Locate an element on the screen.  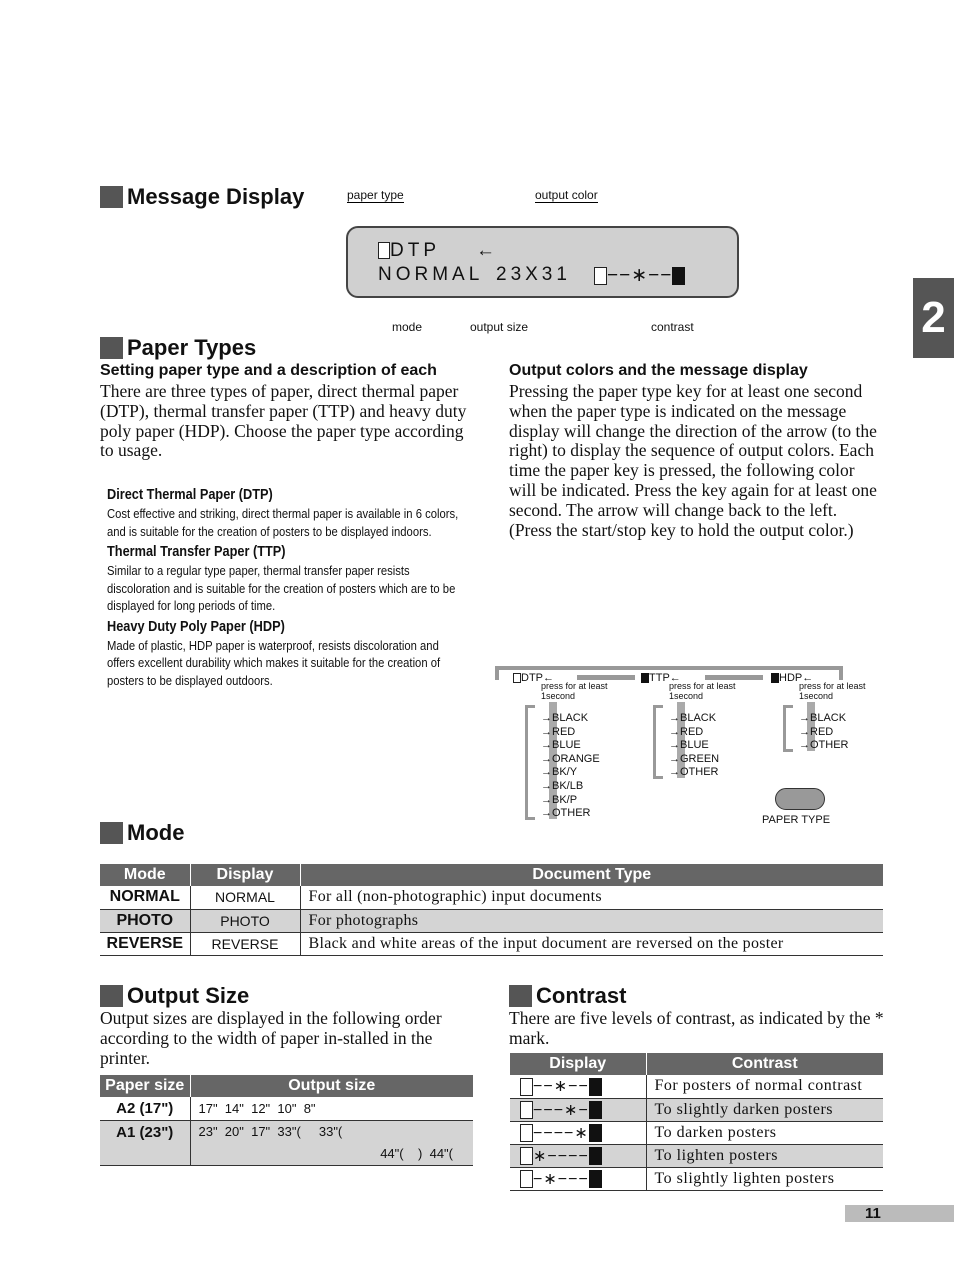
table-row: PHOTO PHOTO For photographs is located at coordinates (491, 921).